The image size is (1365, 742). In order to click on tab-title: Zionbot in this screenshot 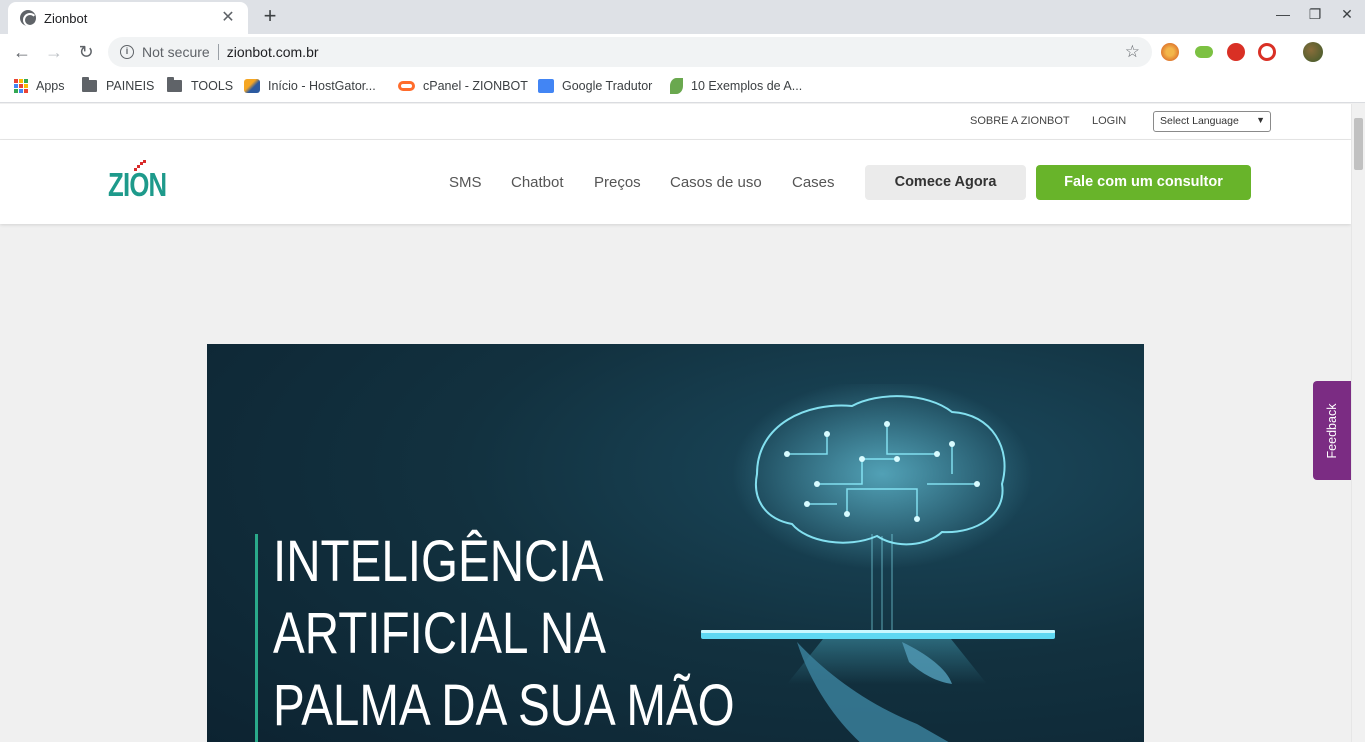, I will do `click(66, 18)`.